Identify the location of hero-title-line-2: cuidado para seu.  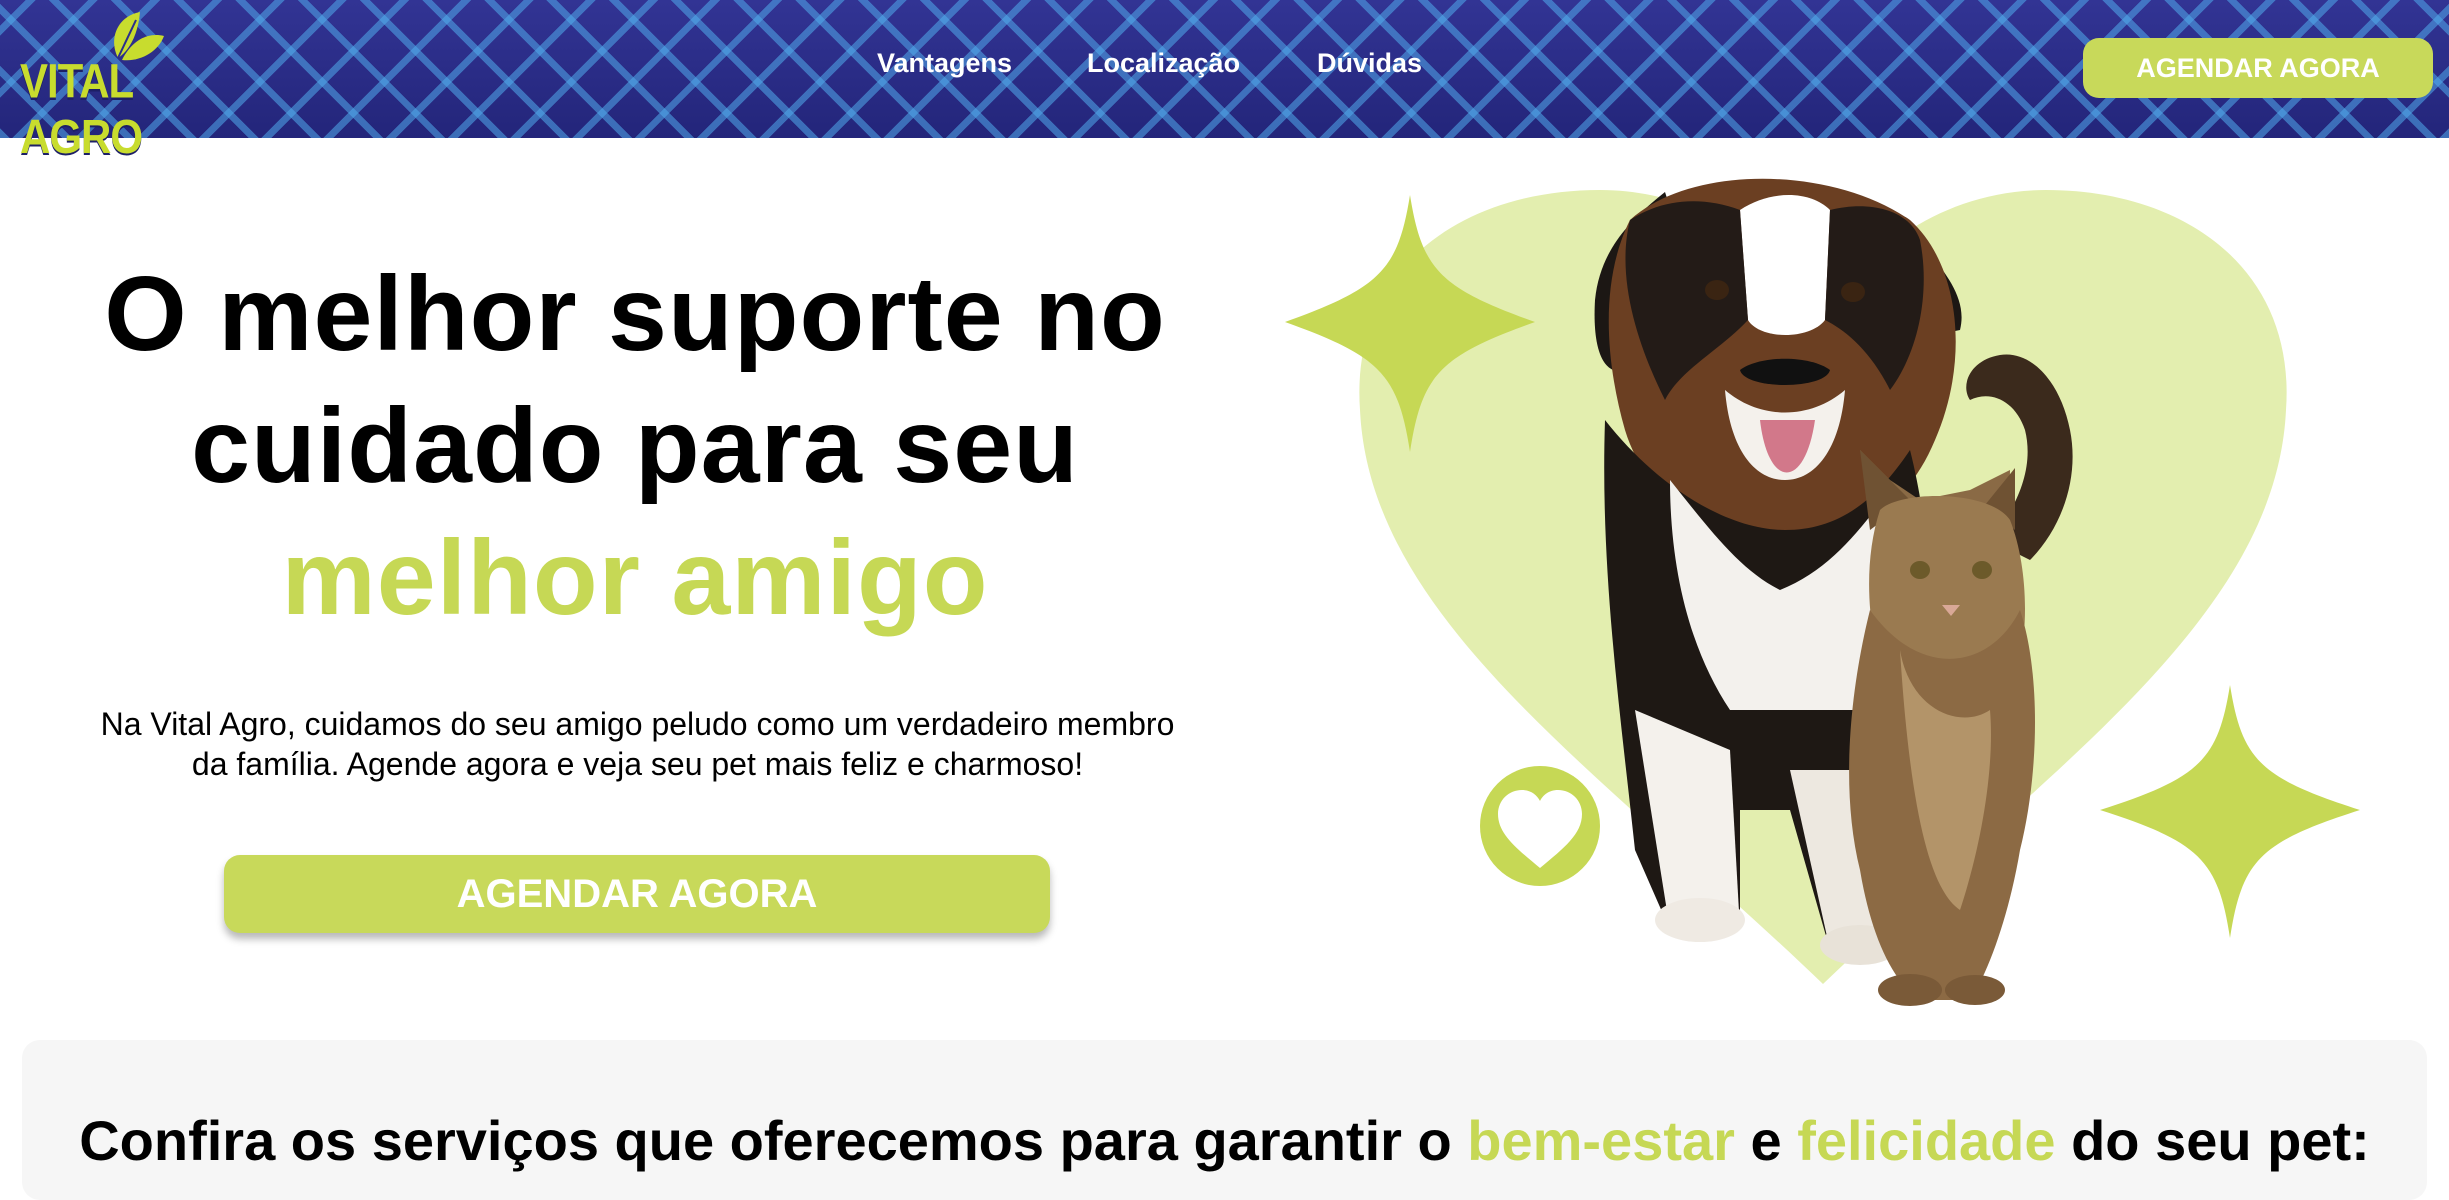
(635, 446).